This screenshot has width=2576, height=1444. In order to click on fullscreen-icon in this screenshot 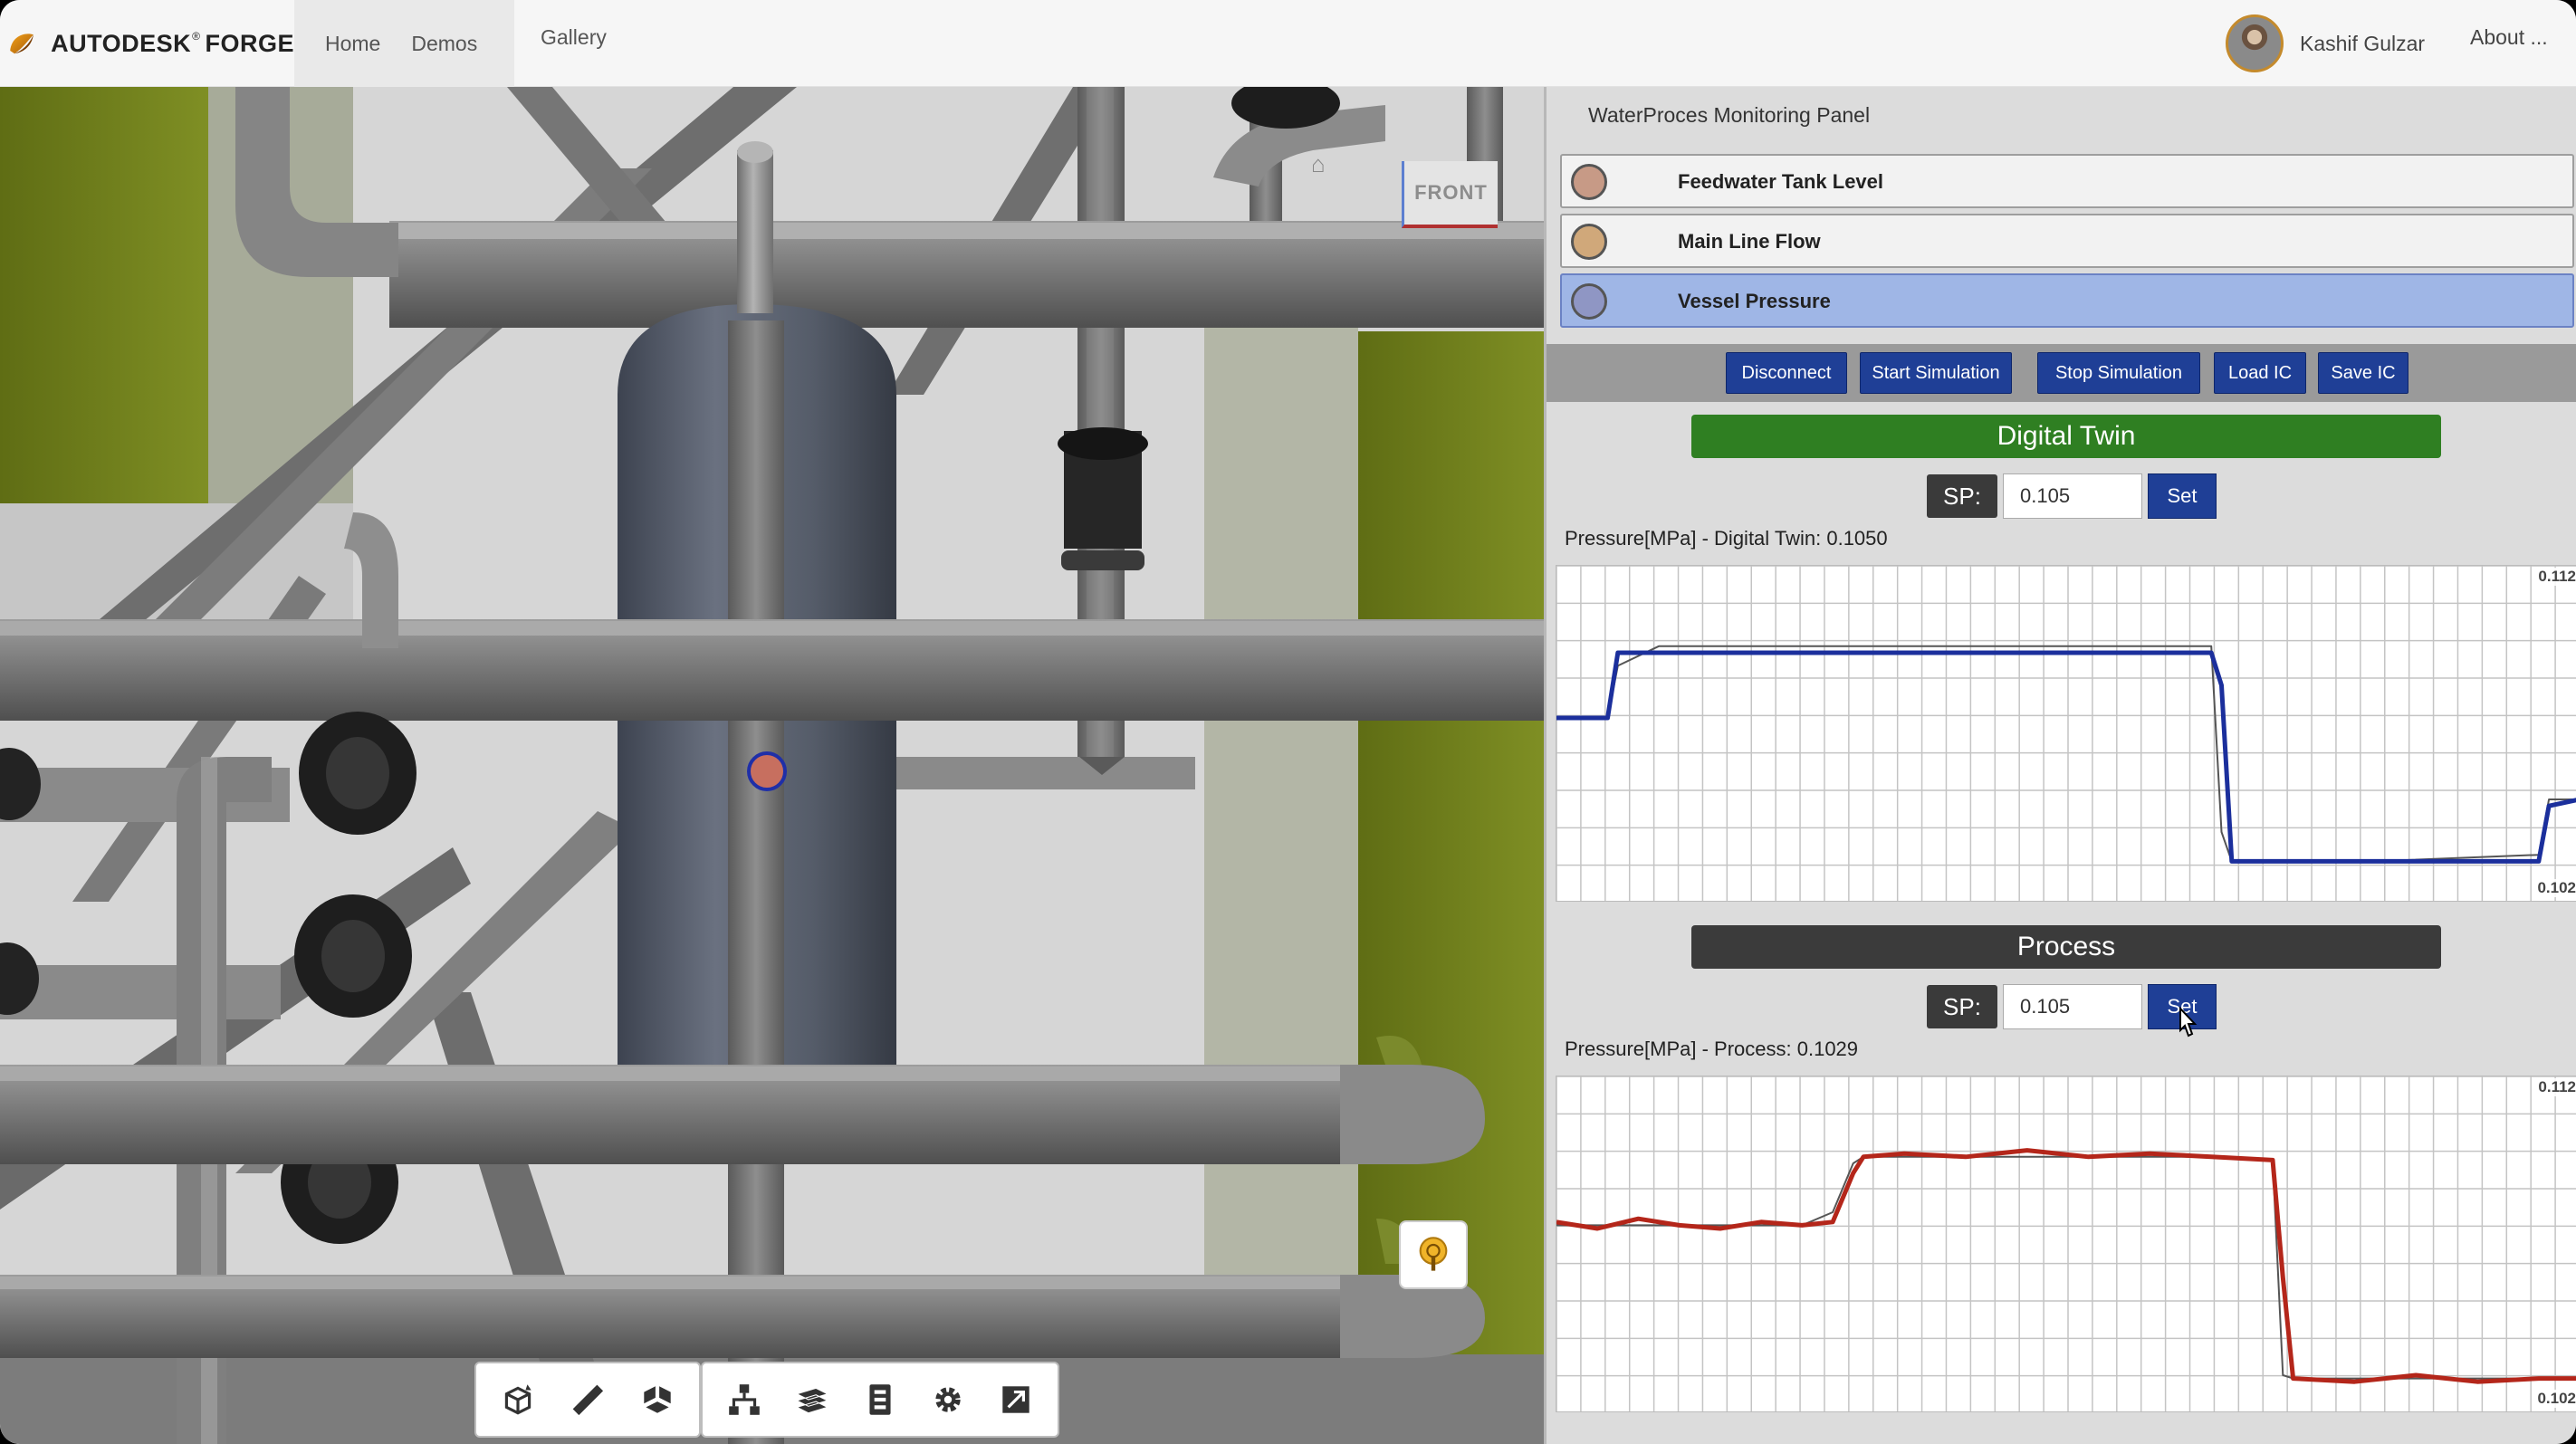, I will do `click(1016, 1399)`.